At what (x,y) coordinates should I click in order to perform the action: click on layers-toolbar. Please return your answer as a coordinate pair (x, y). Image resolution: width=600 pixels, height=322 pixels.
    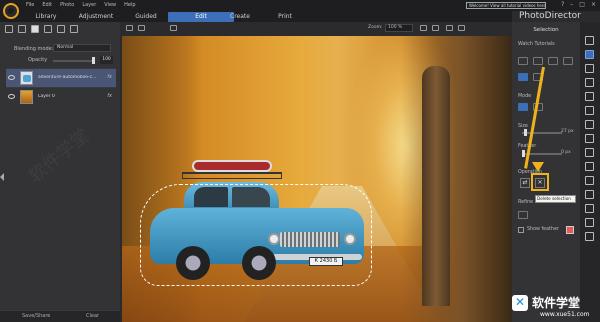
    Looking at the image, I should click on (60, 29).